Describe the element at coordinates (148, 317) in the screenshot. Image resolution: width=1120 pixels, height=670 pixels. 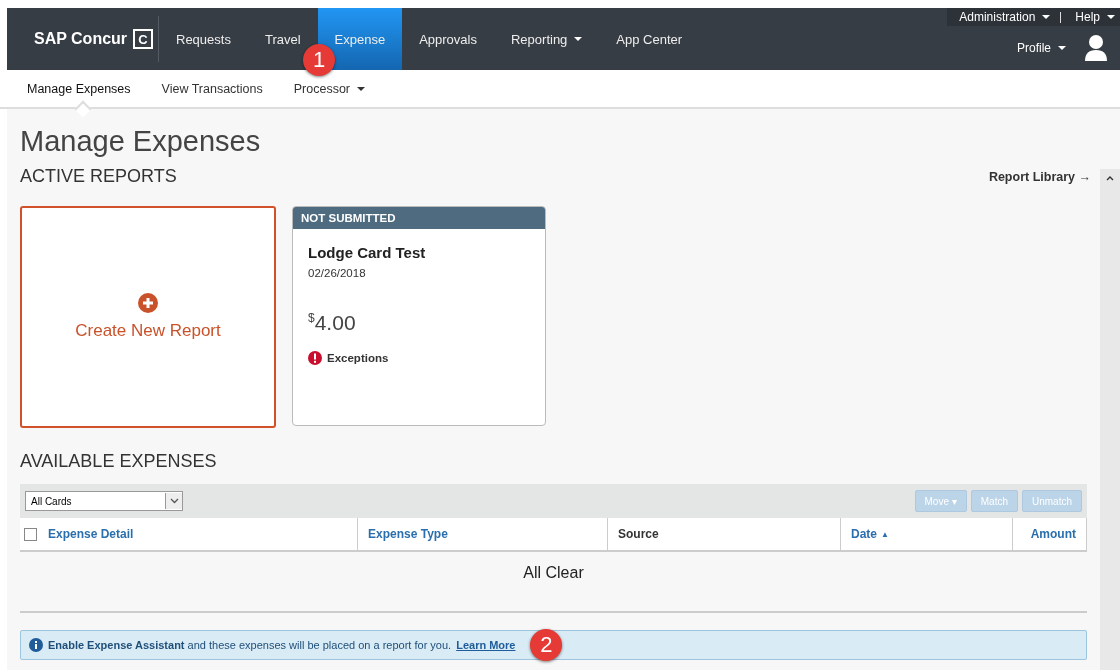
I see `create-report-card: Create New Report` at that location.